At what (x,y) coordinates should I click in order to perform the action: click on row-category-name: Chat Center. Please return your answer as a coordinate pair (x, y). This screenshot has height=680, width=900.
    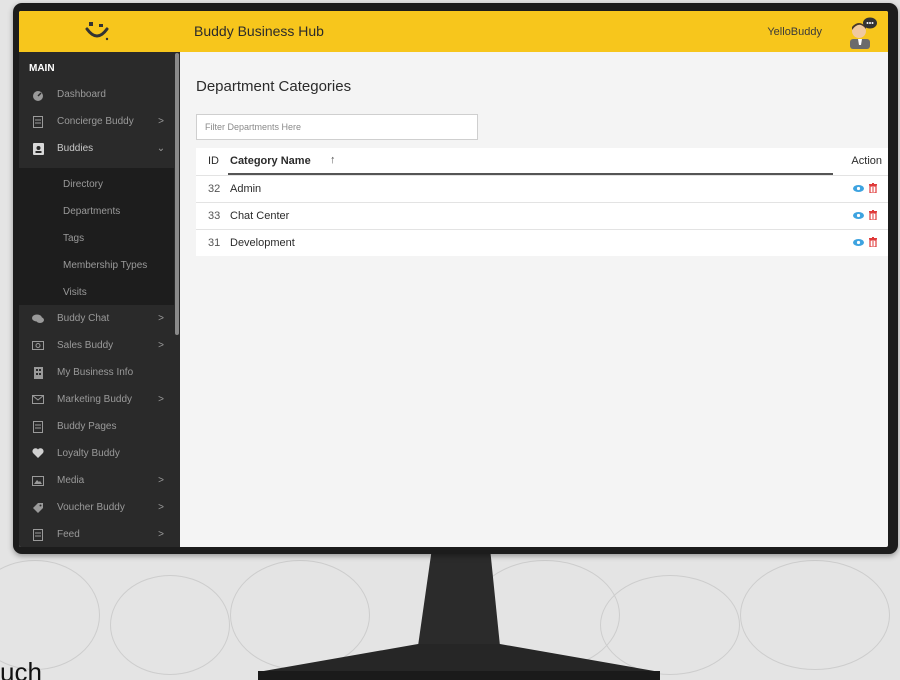
    Looking at the image, I should click on (260, 216).